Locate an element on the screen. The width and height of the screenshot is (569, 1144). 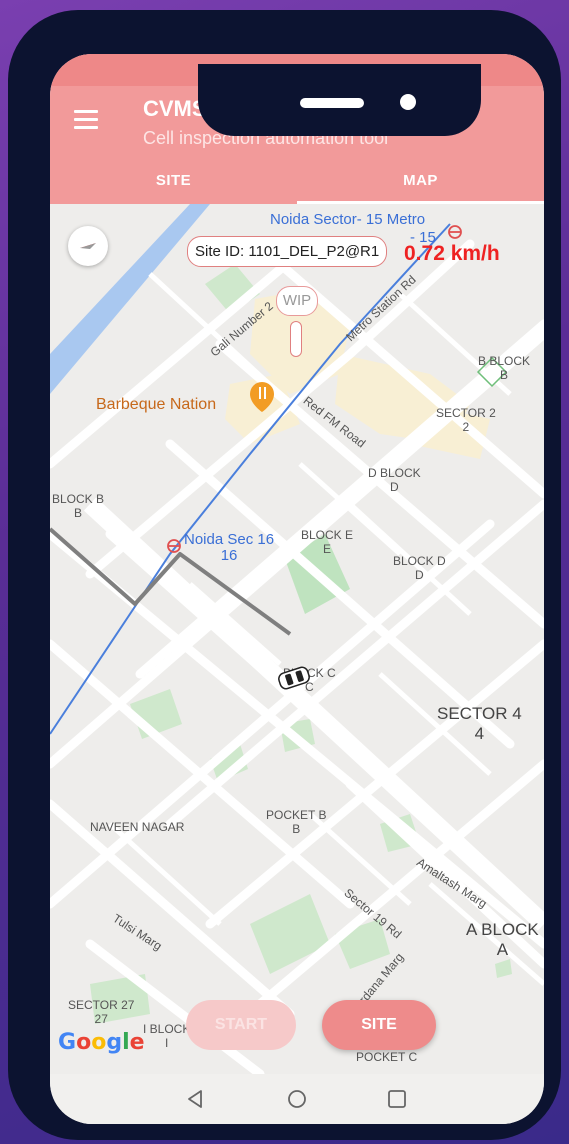
site-button: SITE is located at coordinates (379, 1025).